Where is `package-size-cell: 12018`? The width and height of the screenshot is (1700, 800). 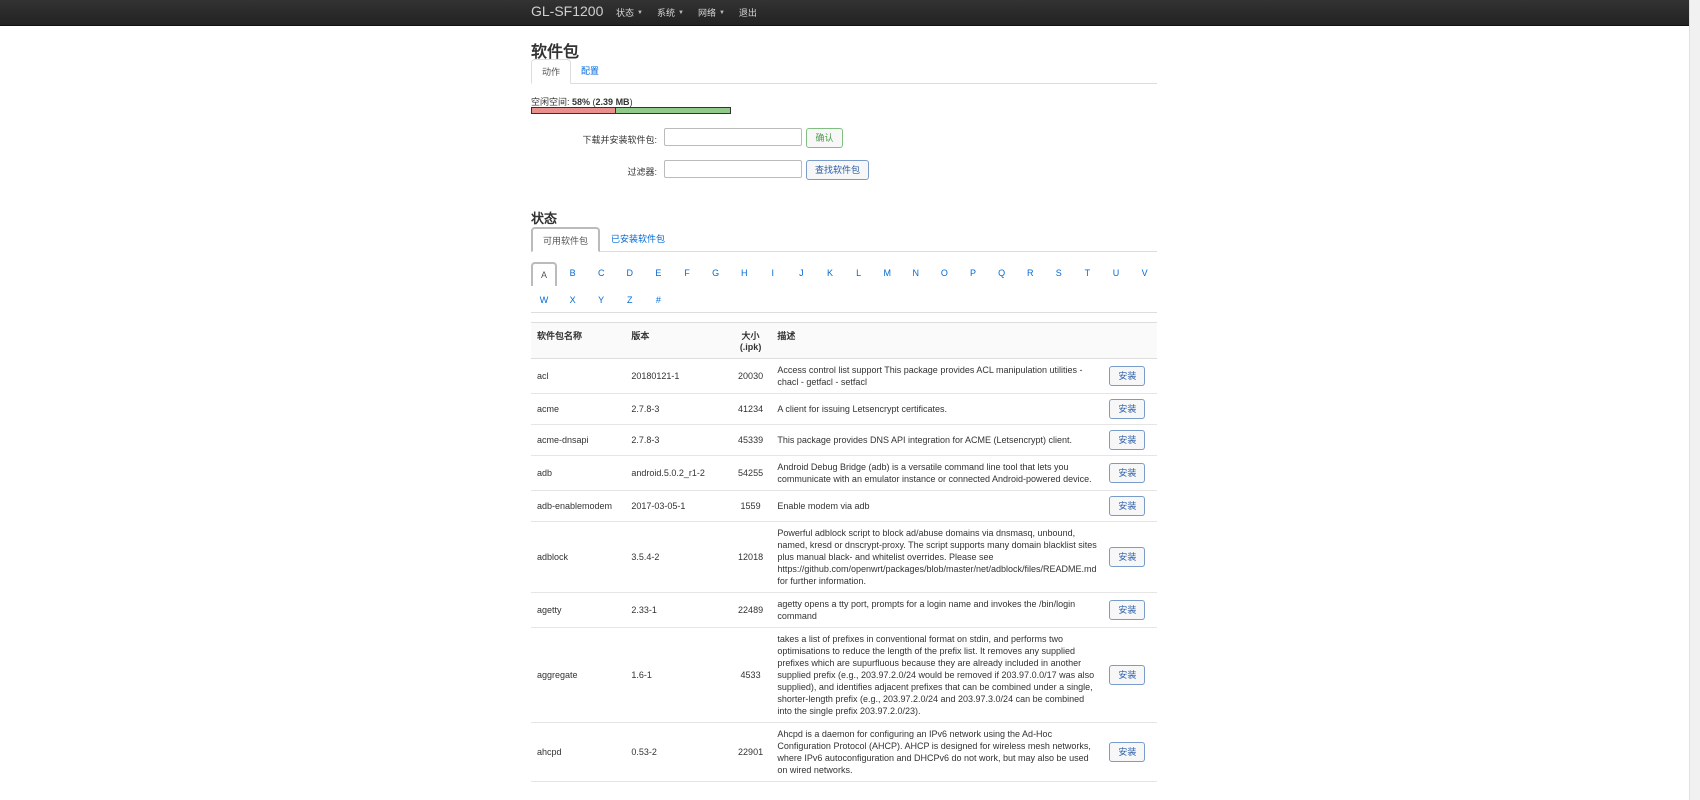
package-size-cell: 12018 is located at coordinates (750, 557).